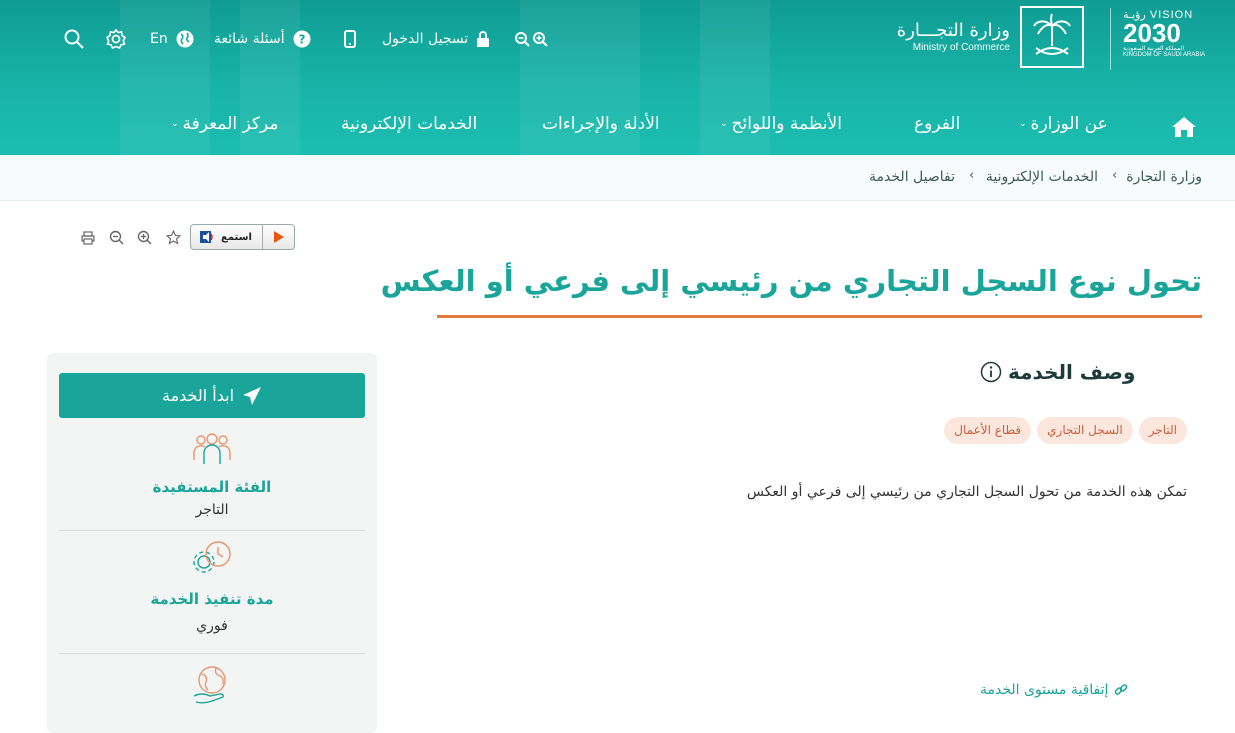  Describe the element at coordinates (786, 124) in the screenshot. I see `nav-item-label: الأنظمة واللوائح` at that location.